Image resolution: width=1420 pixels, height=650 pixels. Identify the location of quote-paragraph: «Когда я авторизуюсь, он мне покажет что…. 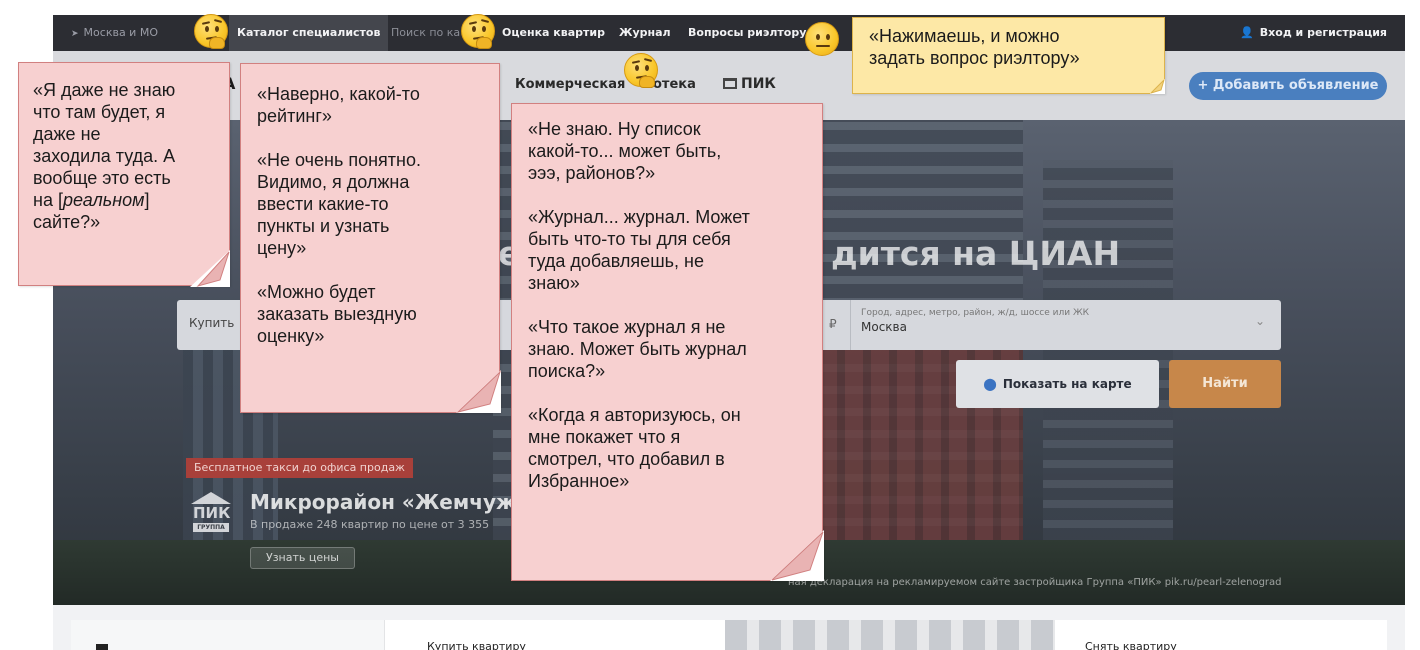
(667, 448).